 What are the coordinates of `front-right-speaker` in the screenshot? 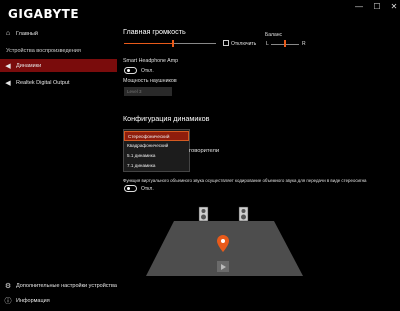 It's located at (243, 214).